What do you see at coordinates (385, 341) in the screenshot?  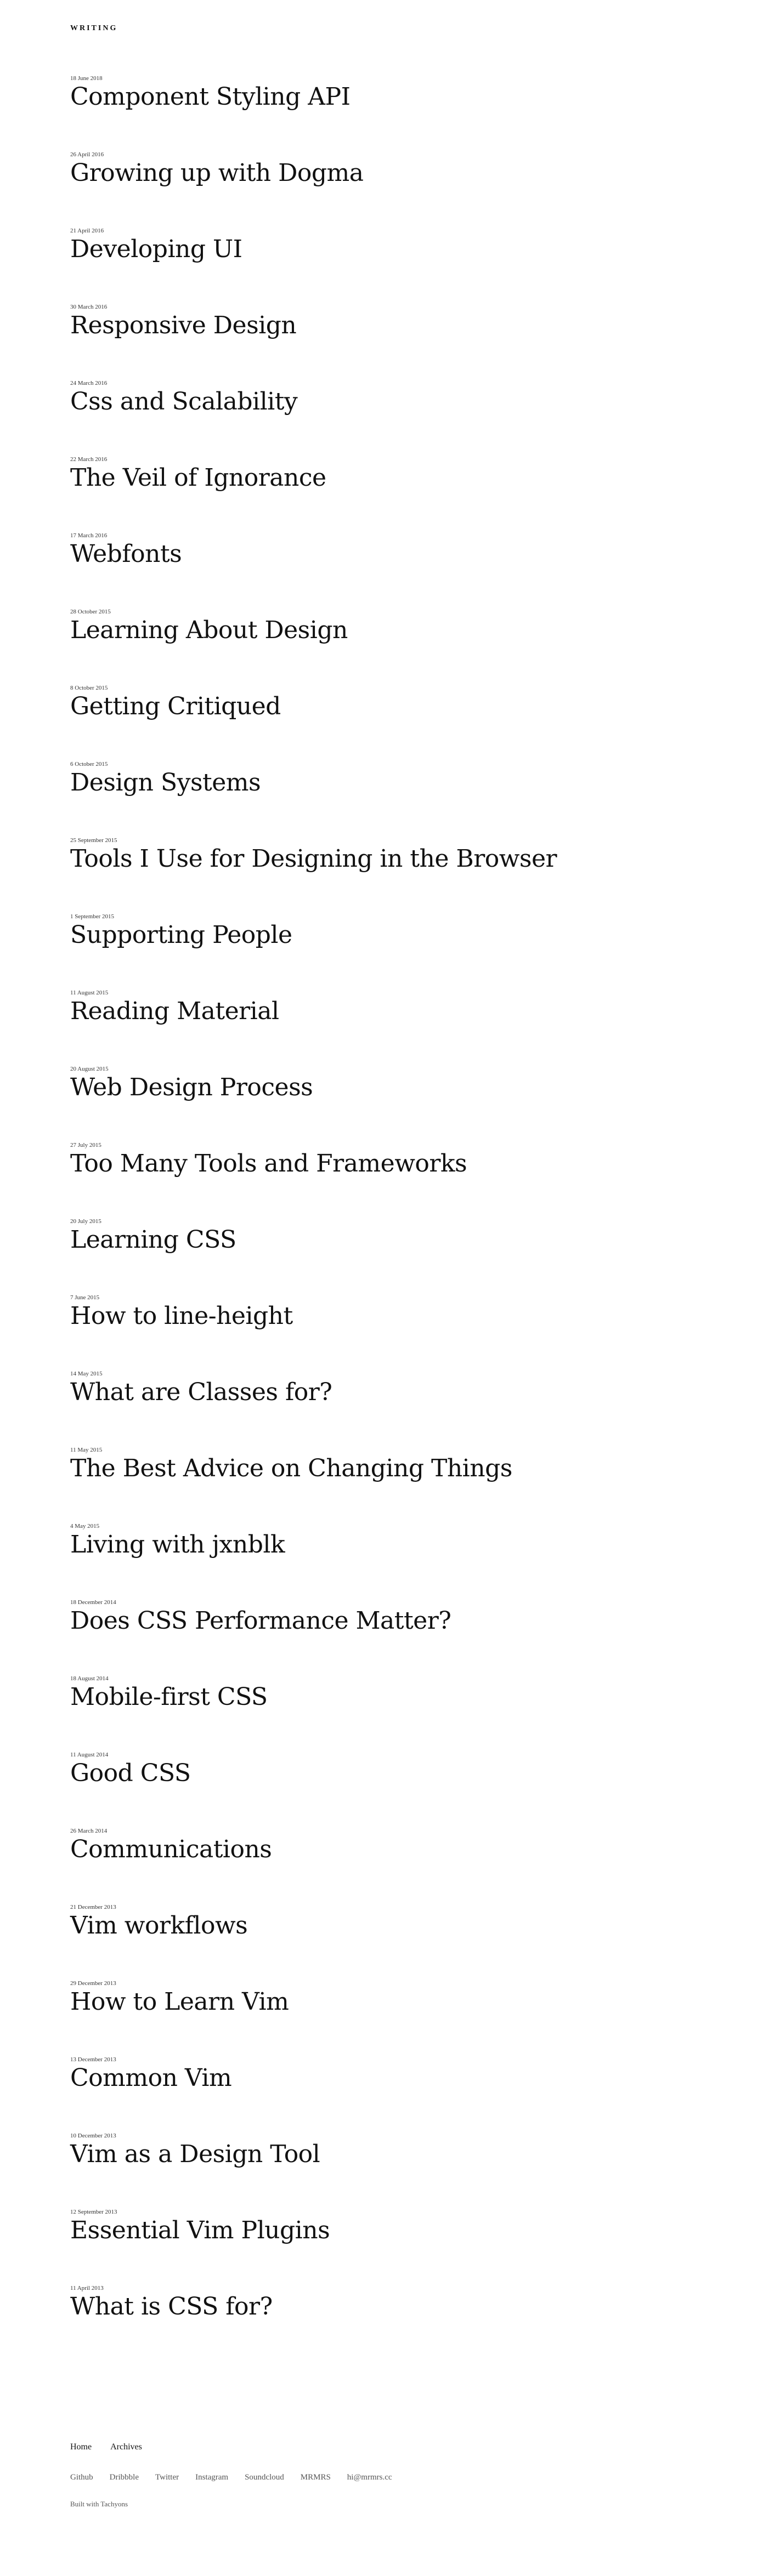 I see `post-item: 30 March 2016 Responsive Design` at bounding box center [385, 341].